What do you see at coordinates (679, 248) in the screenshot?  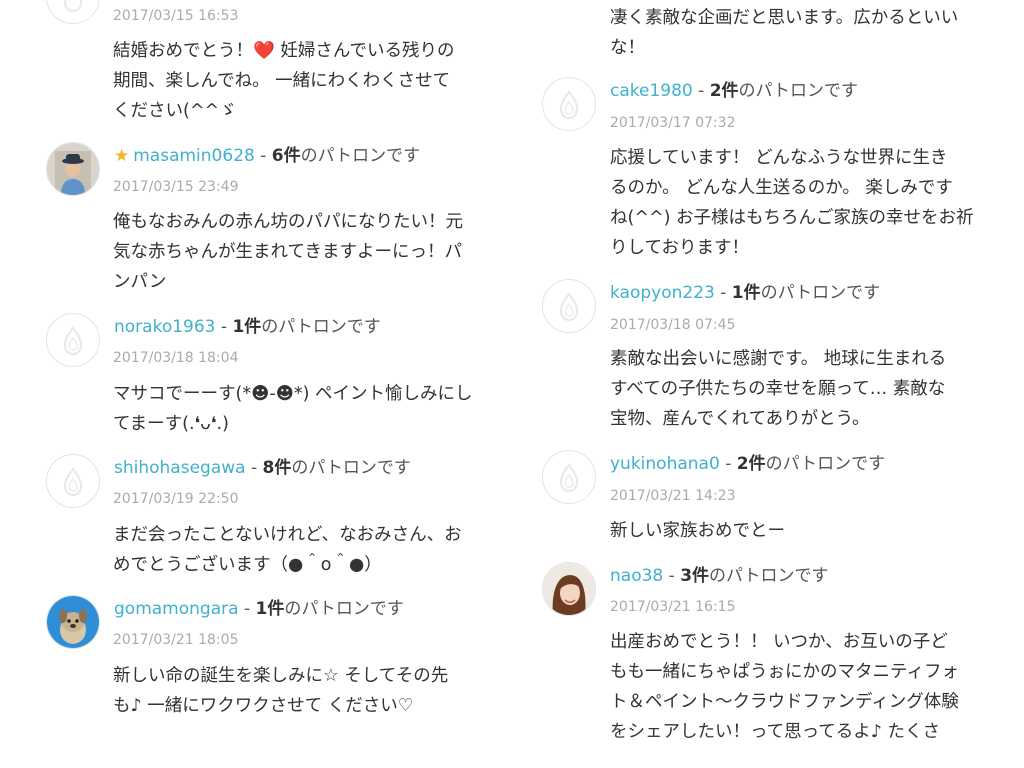 I see `comment-text-line: りしております！` at bounding box center [679, 248].